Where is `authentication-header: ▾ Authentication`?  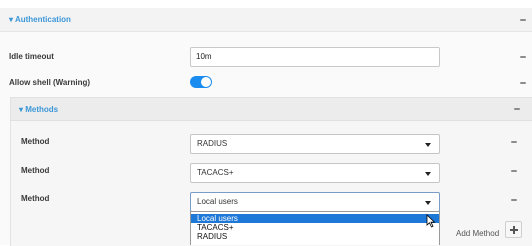 authentication-header: ▾ Authentication is located at coordinates (266, 20).